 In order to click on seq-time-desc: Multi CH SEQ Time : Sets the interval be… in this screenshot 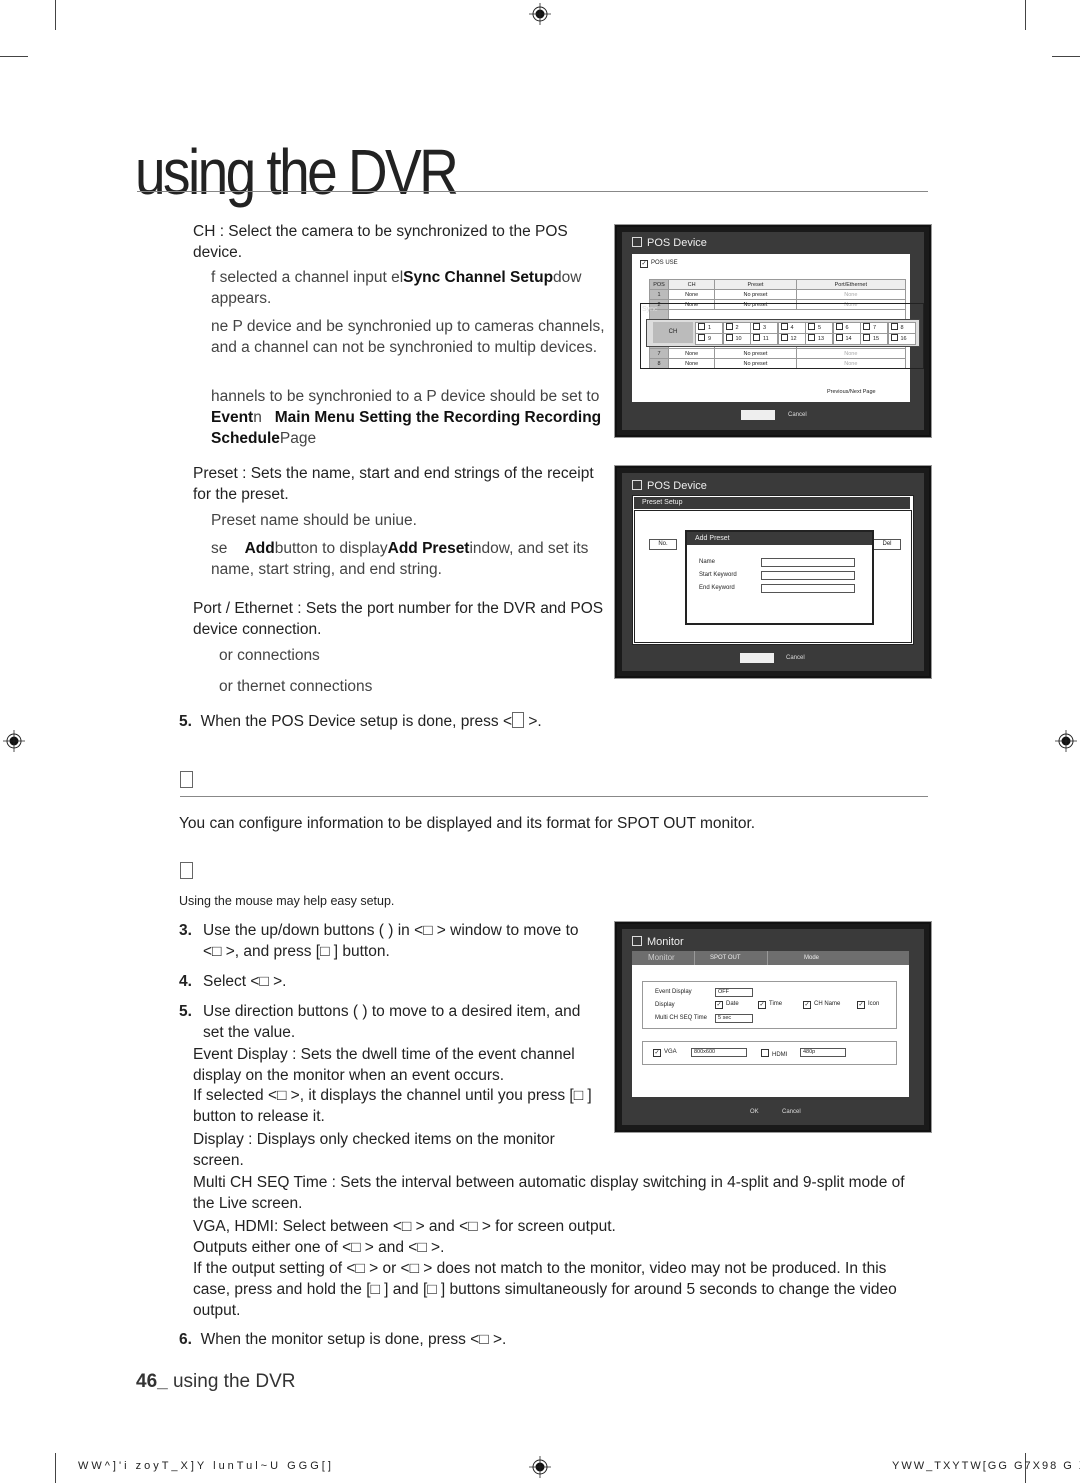, I will do `click(549, 1193)`.